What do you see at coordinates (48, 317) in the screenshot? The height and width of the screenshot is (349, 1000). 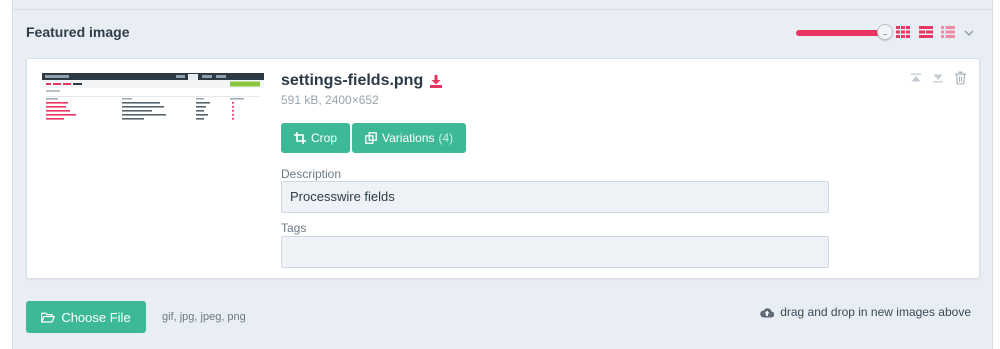 I see `folder-open-icon` at bounding box center [48, 317].